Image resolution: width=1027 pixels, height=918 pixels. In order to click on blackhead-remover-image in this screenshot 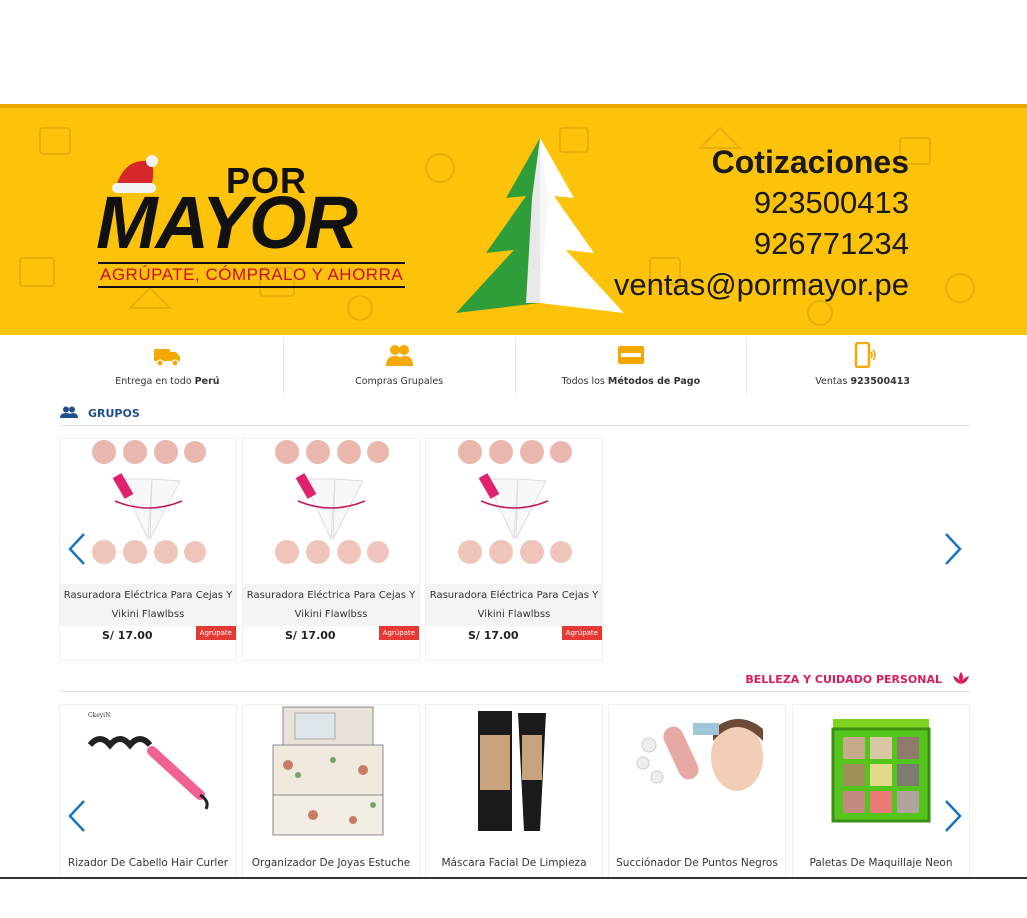, I will do `click(699, 755)`.